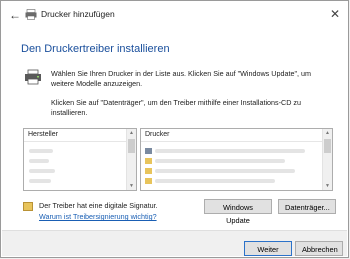  I want to click on manufacturer-scrollbar: ▲ ▼, so click(131, 159).